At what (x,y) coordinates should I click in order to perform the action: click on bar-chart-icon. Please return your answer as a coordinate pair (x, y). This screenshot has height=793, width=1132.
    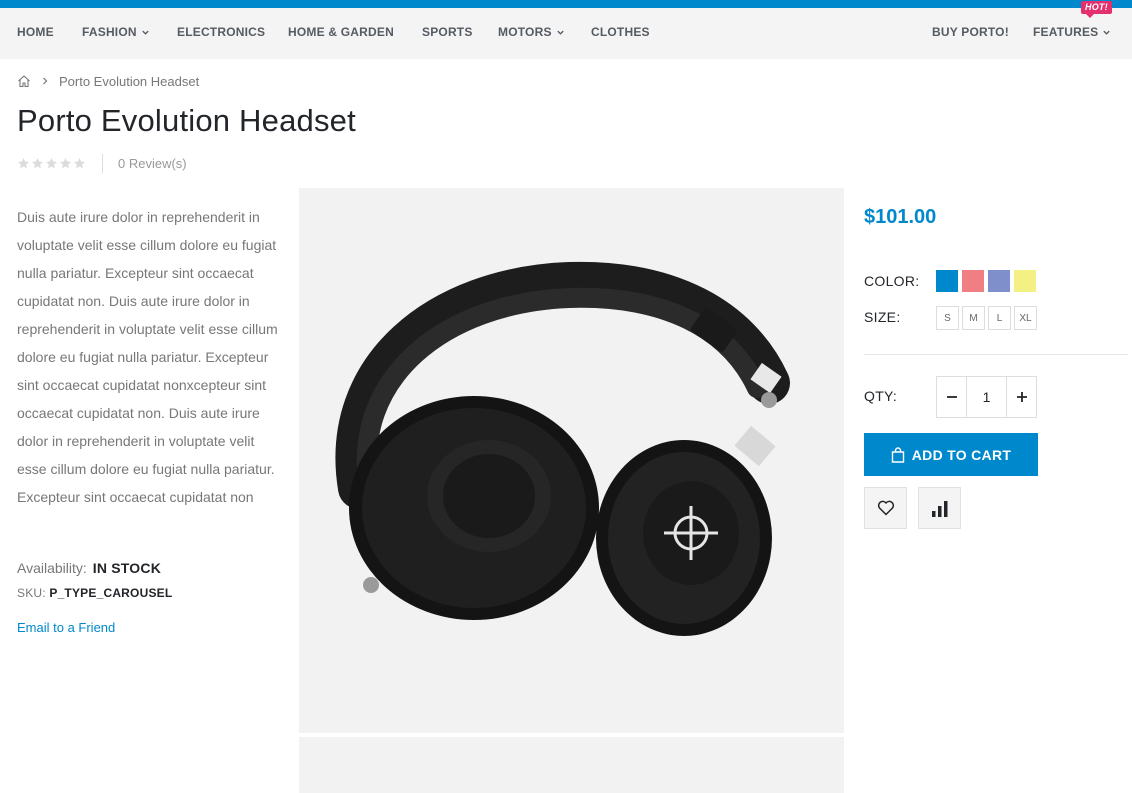
    Looking at the image, I should click on (939, 508).